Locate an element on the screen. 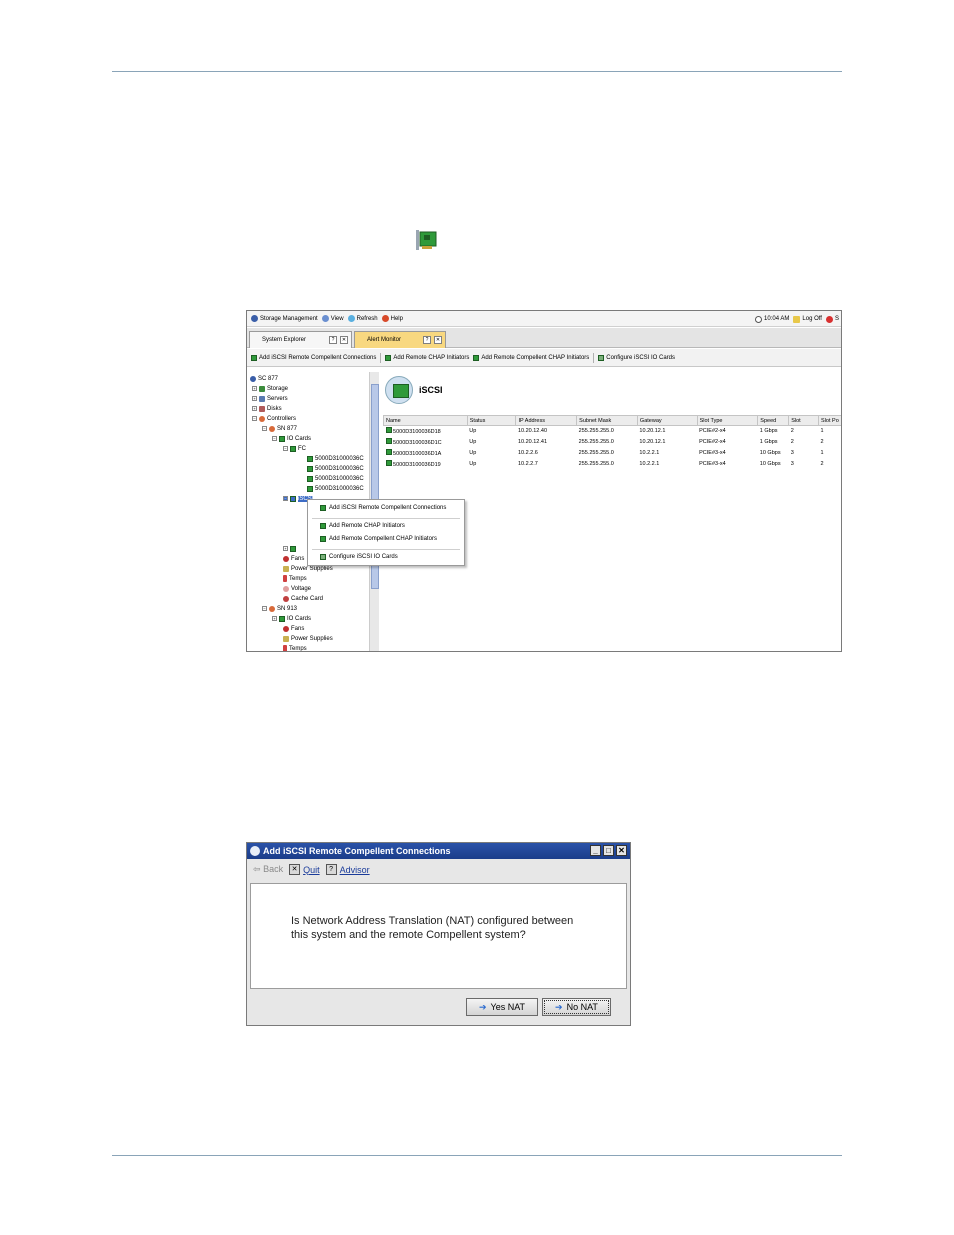  col-ip-address: IP Address is located at coordinates (546, 420).